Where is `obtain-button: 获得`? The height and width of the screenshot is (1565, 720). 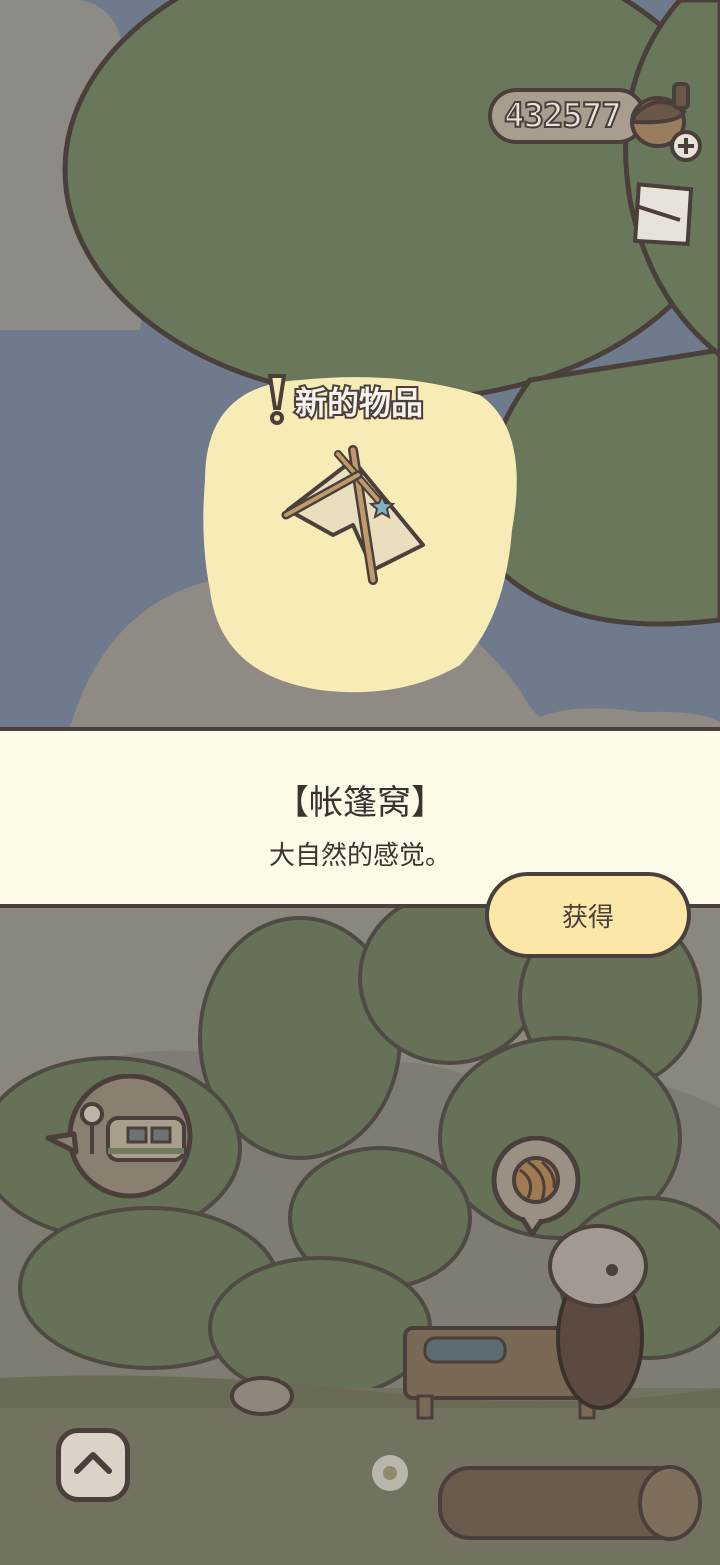 obtain-button: 获得 is located at coordinates (588, 915).